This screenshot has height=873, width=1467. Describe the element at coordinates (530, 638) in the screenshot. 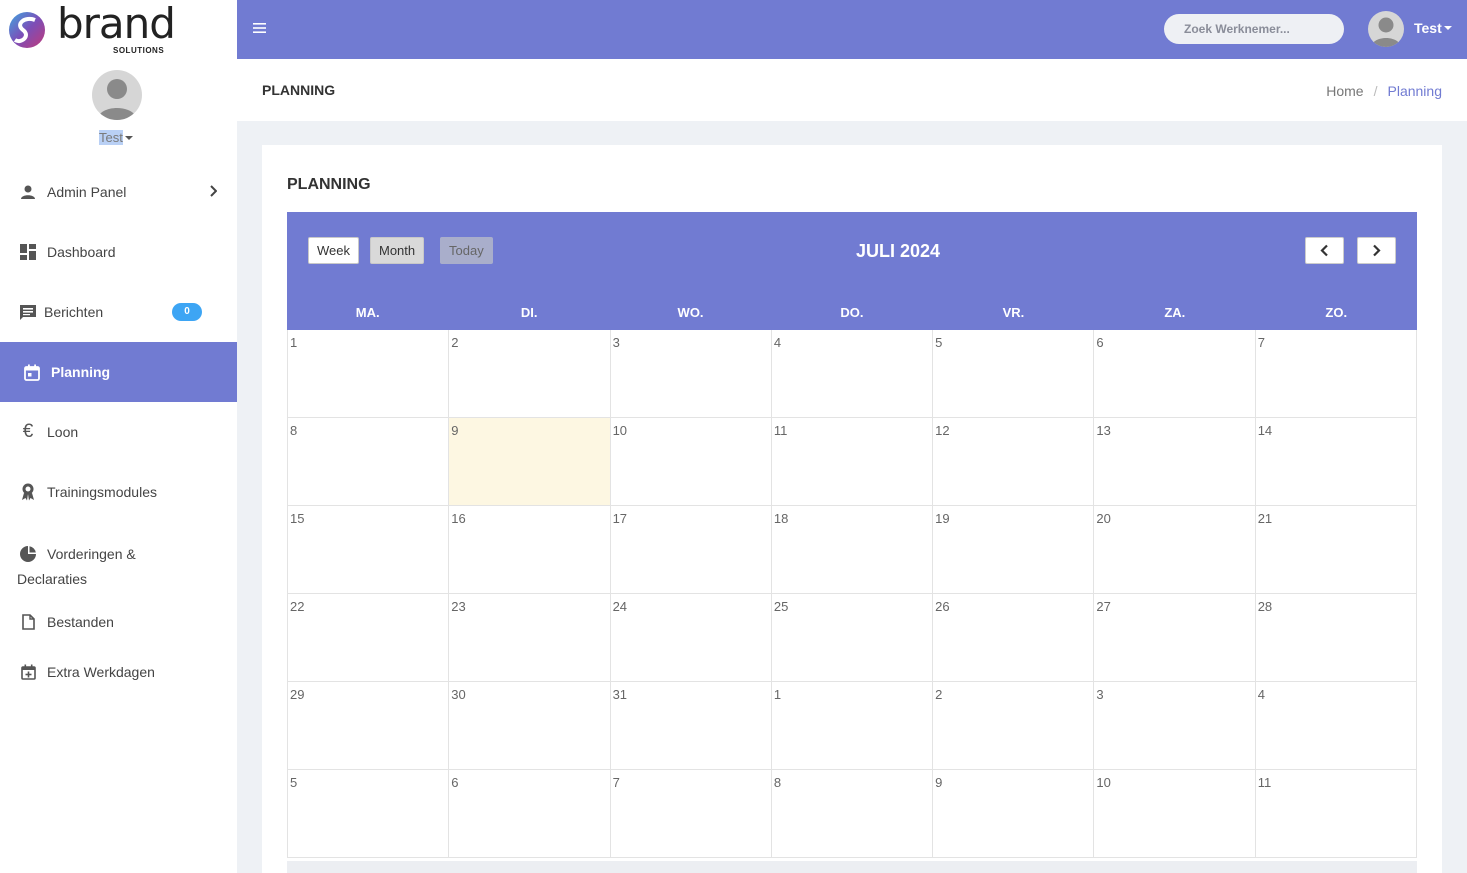

I see `calendar-day-cell: 23` at that location.